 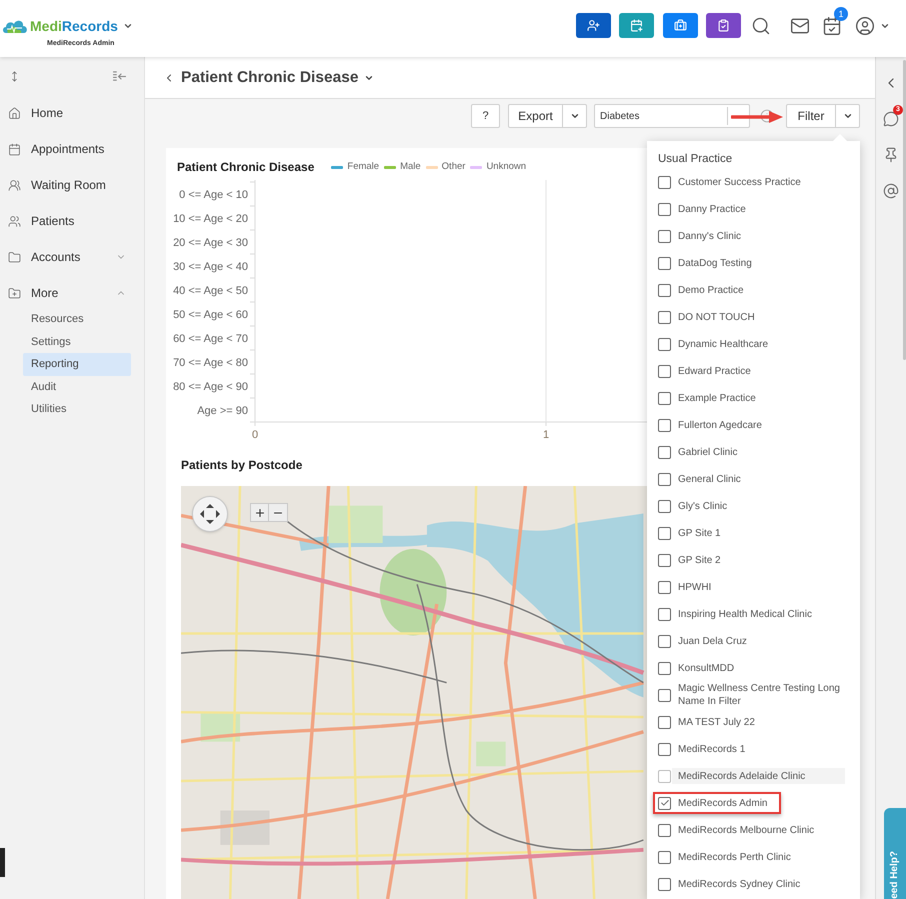 What do you see at coordinates (242, 465) in the screenshot?
I see `map-title: Patients by Postcode` at bounding box center [242, 465].